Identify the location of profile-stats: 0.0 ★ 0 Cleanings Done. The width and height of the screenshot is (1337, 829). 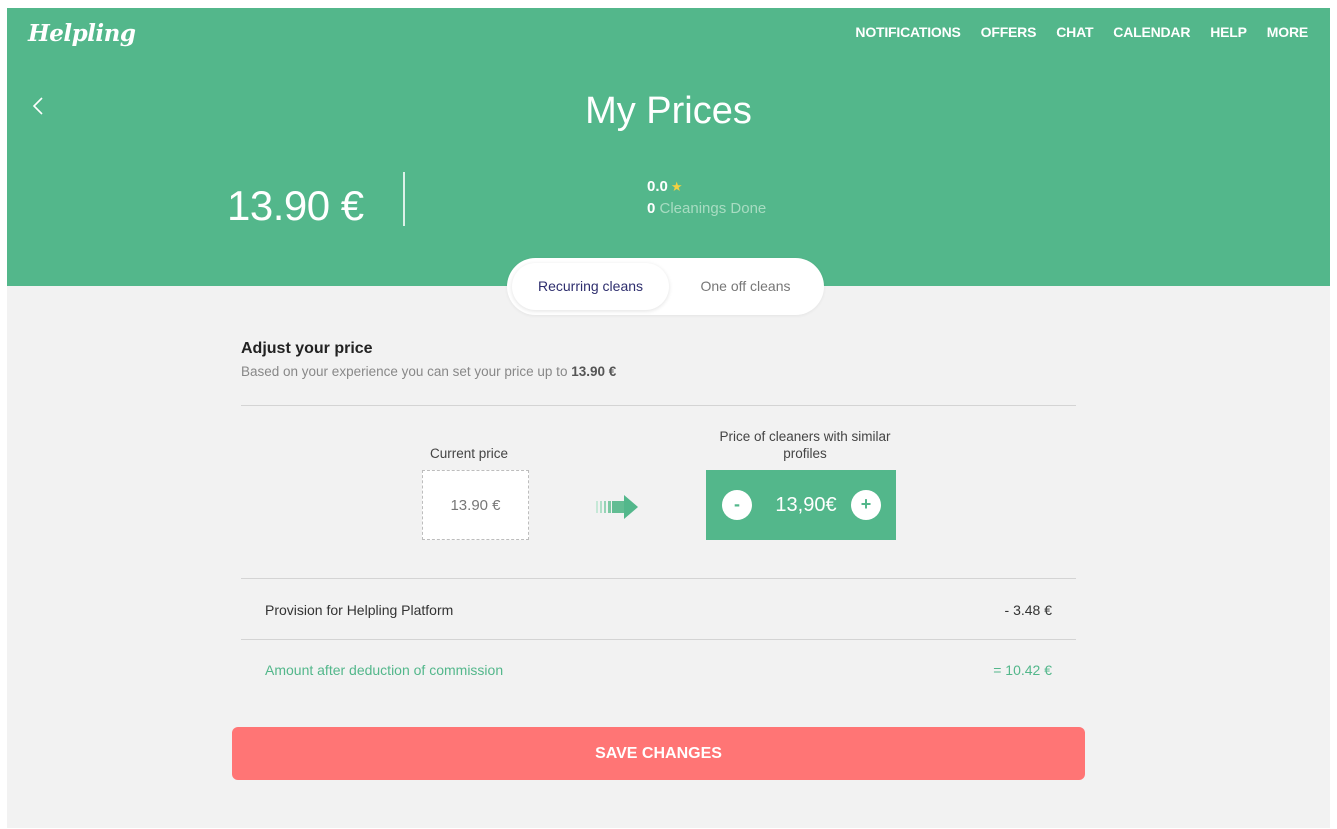
(706, 198).